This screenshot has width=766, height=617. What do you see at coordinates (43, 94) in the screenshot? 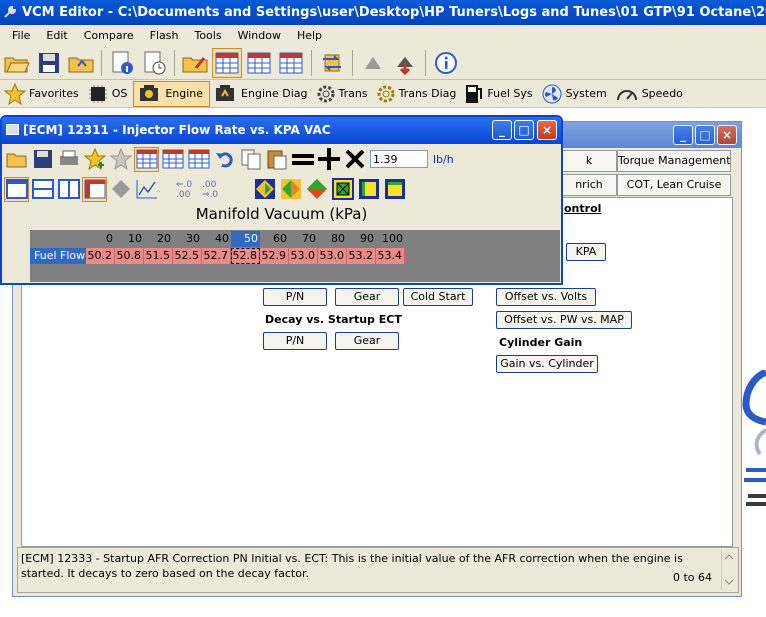
I see `module-favorites: Favorites` at bounding box center [43, 94].